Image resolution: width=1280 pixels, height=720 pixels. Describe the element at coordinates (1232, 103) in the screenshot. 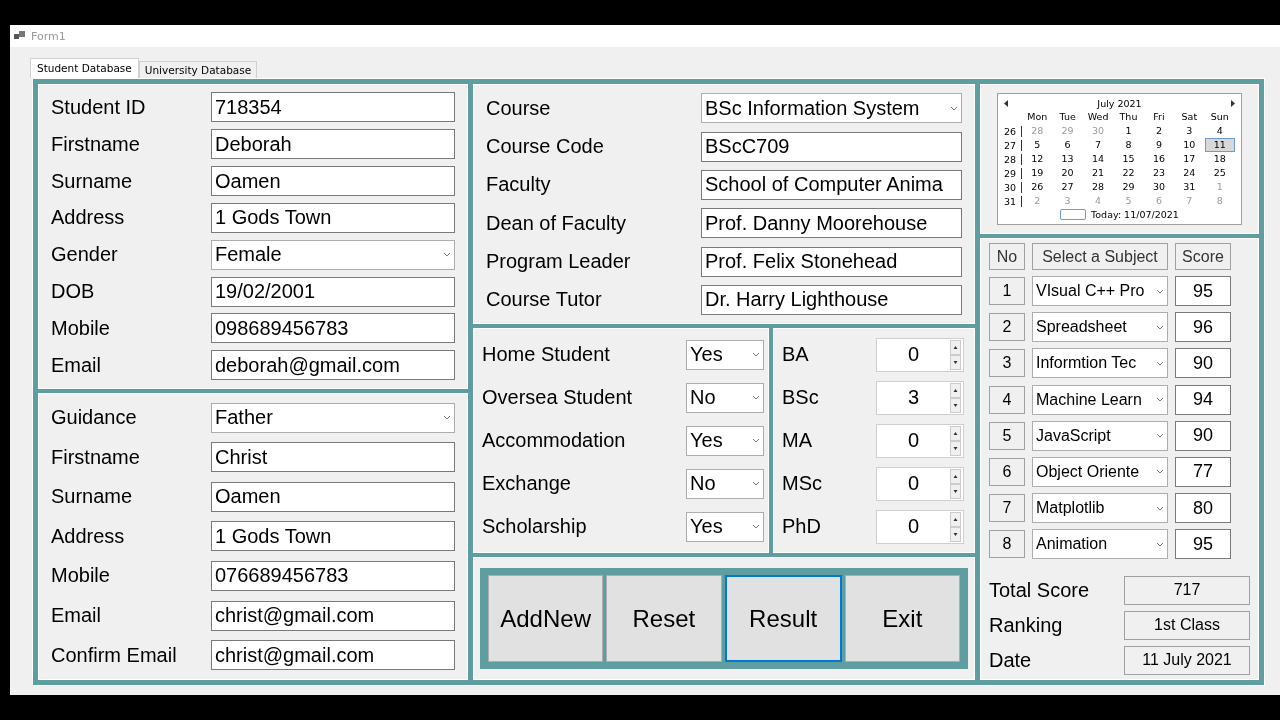

I see `next-icon` at that location.